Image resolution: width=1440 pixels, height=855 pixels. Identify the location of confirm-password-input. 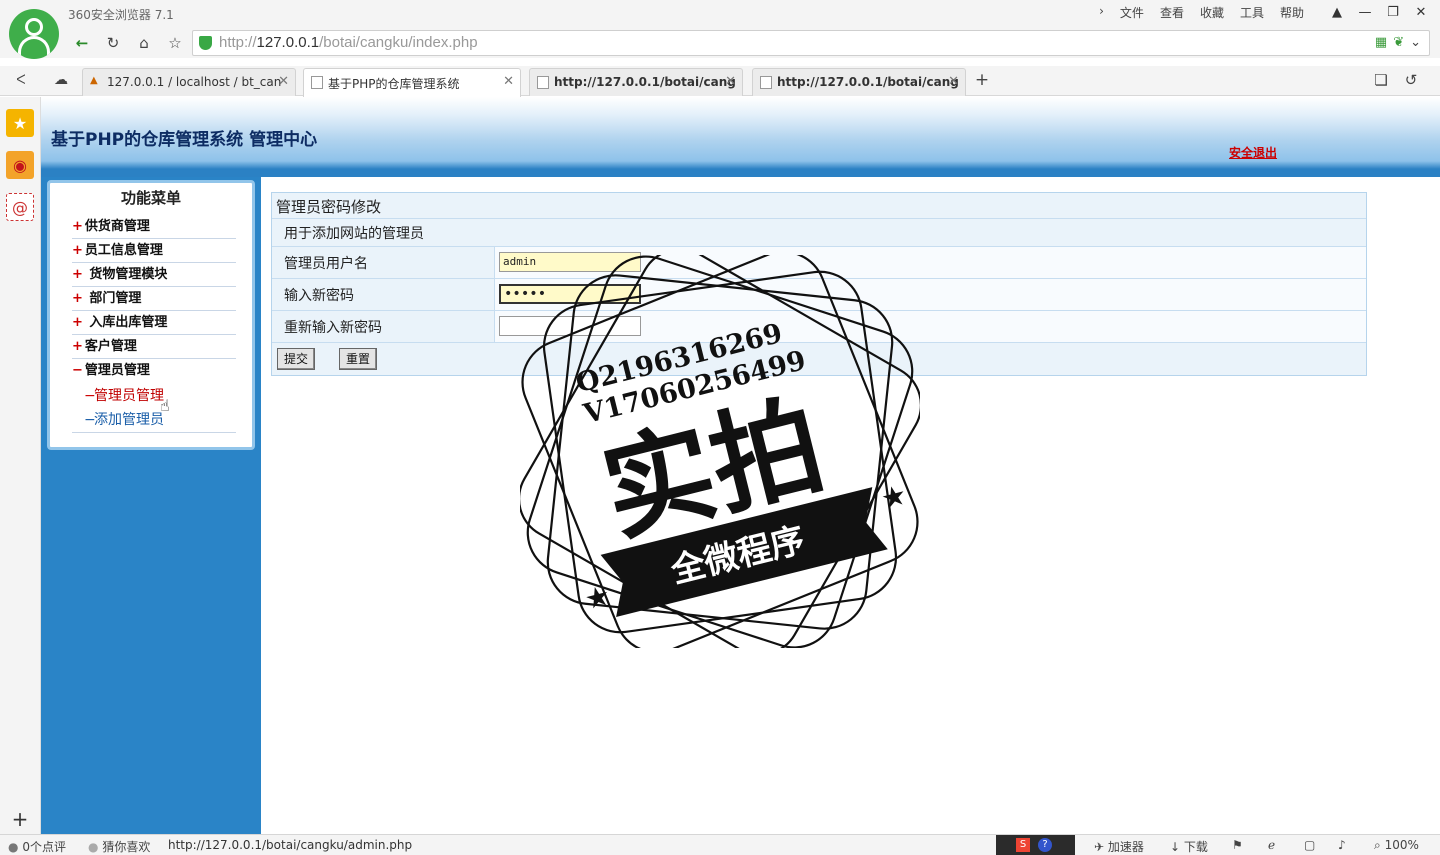
(570, 326).